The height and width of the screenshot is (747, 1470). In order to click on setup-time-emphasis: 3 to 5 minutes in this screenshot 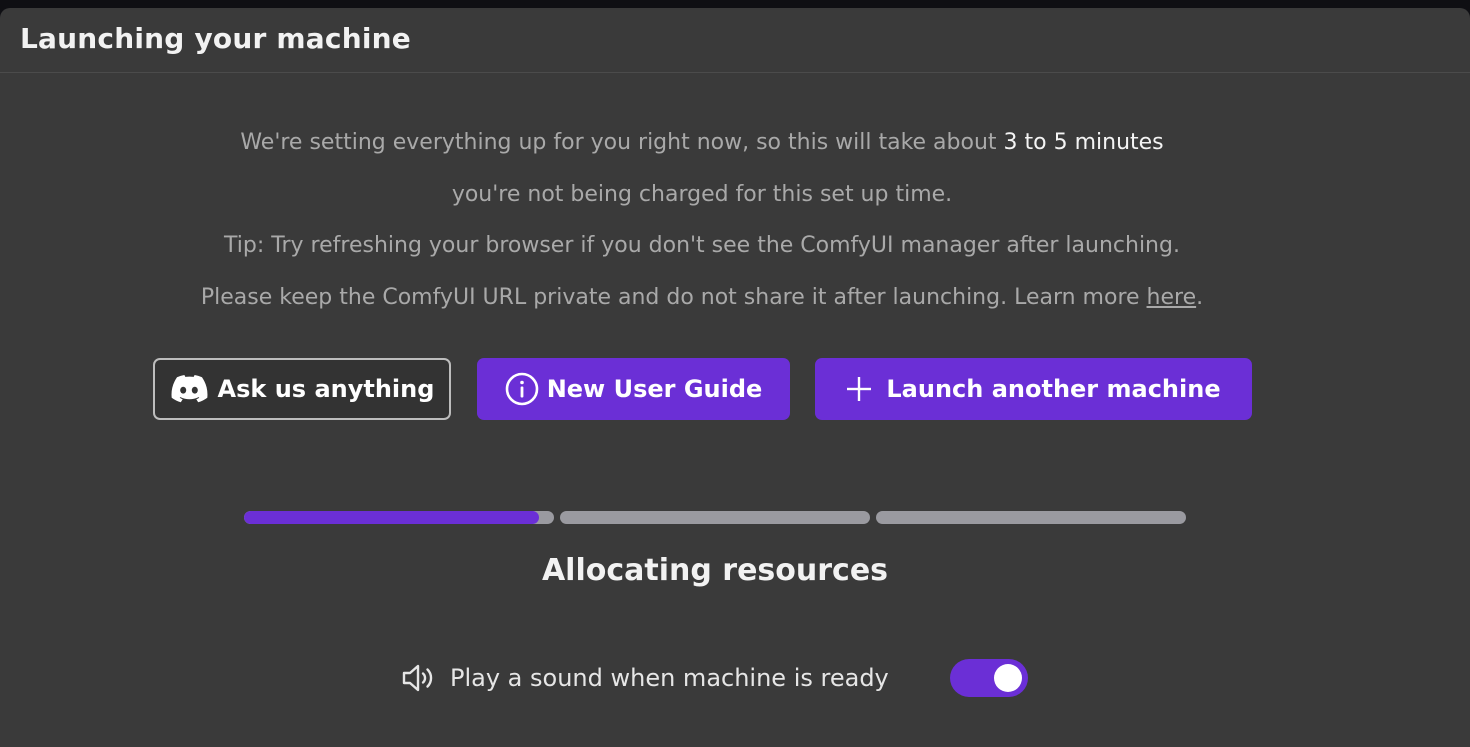, I will do `click(1083, 142)`.